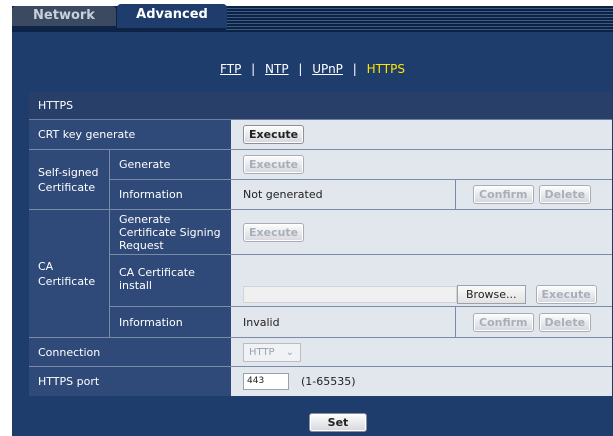 The height and width of the screenshot is (436, 613). I want to click on crt-key-label: CRT key generate, so click(130, 134).